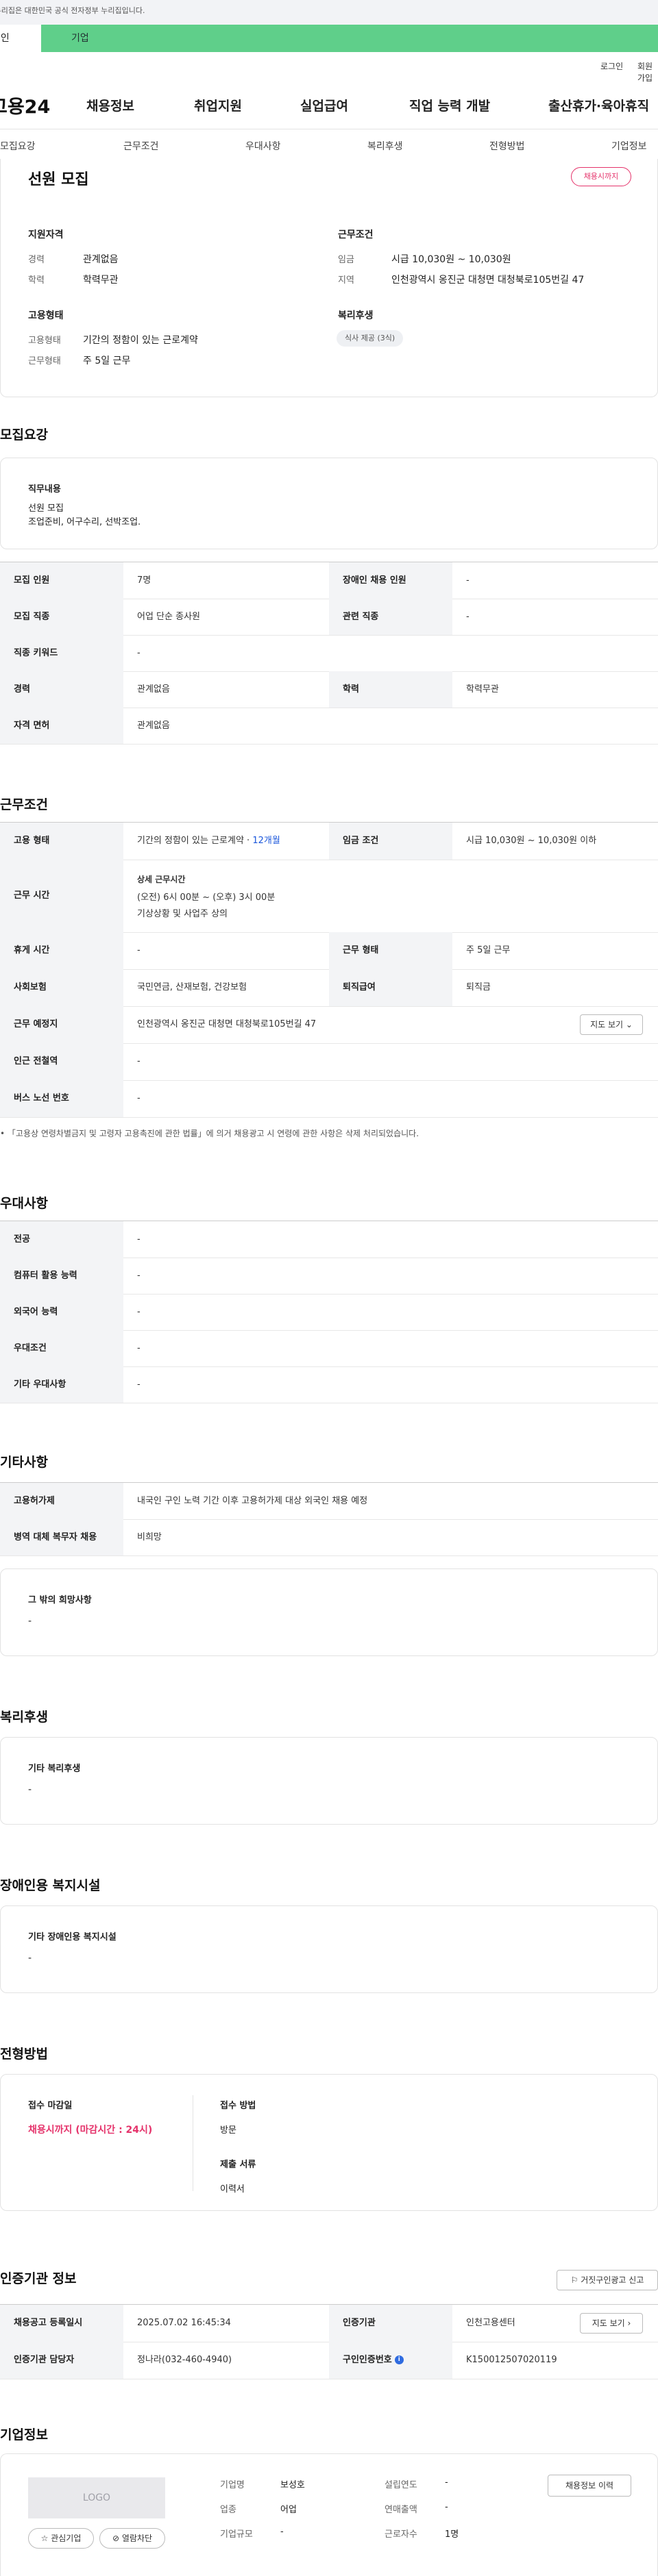 The height and width of the screenshot is (2576, 658). I want to click on td-related-occupation: -, so click(468, 617).